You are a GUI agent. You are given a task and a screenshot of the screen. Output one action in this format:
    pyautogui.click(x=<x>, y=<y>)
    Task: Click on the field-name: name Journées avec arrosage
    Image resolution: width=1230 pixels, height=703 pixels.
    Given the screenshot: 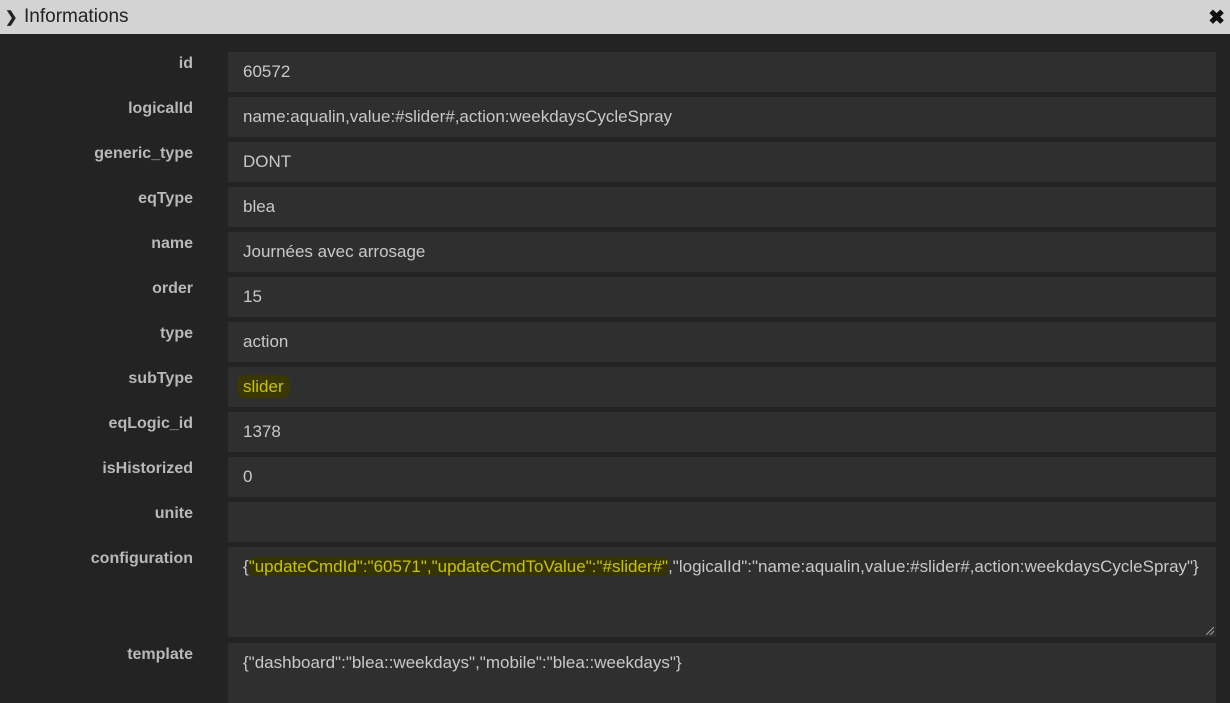 What is the action you would take?
    pyautogui.click(x=615, y=254)
    